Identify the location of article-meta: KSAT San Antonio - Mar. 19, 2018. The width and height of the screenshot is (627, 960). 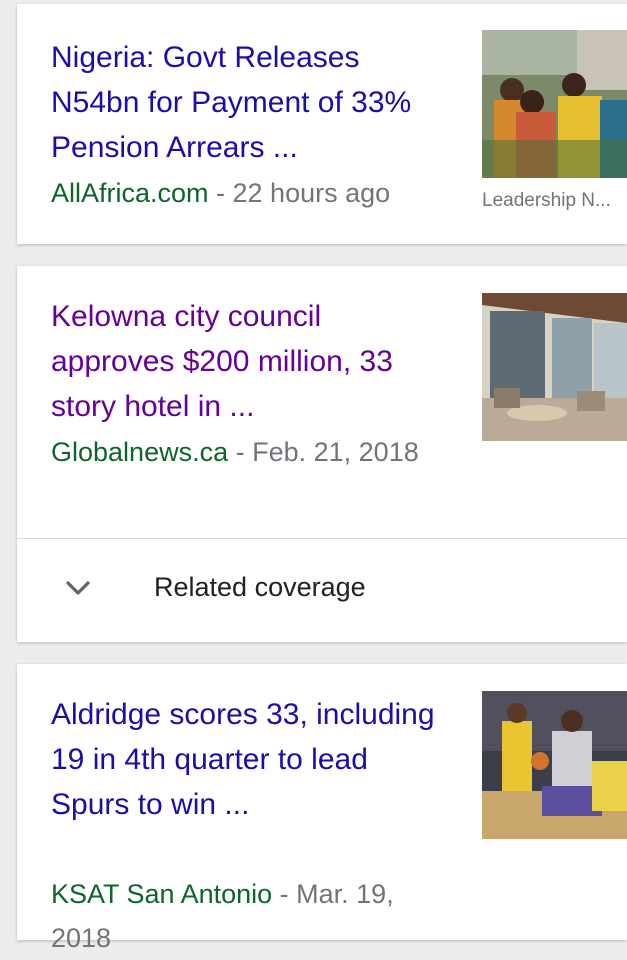
(251, 916).